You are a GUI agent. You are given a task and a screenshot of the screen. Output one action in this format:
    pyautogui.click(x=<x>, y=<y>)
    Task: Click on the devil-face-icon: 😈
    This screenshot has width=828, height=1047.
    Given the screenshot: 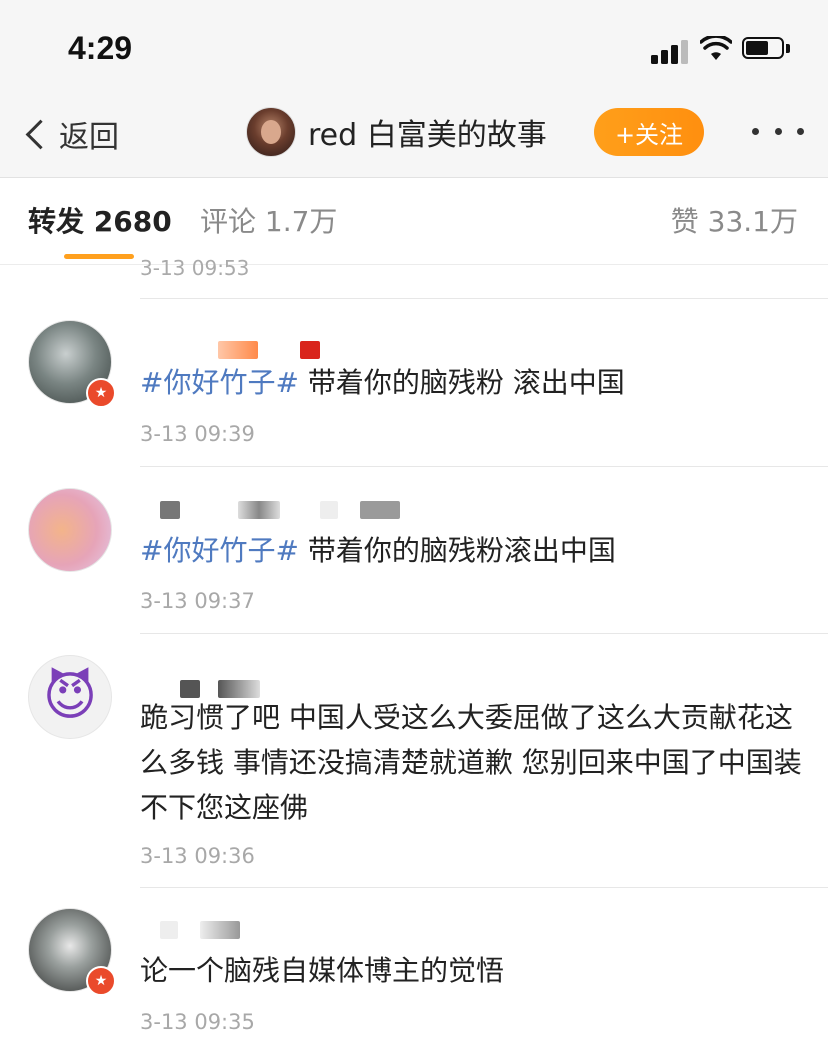 What is the action you would take?
    pyautogui.click(x=70, y=697)
    